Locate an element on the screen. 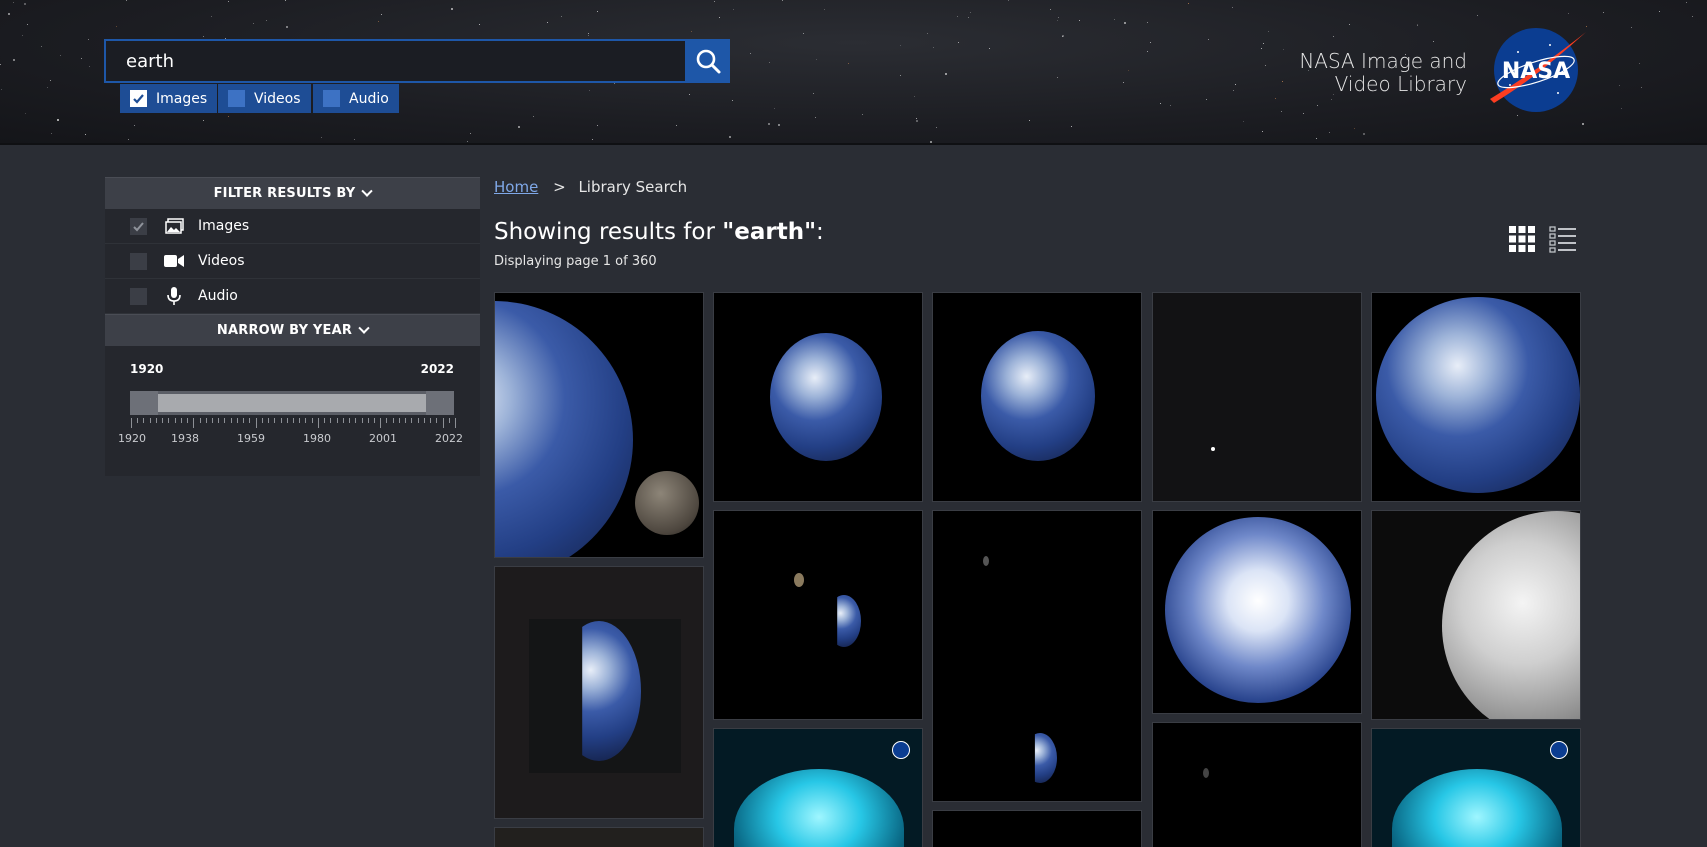 The image size is (1707, 847). tick-label: 2022 is located at coordinates (449, 438).